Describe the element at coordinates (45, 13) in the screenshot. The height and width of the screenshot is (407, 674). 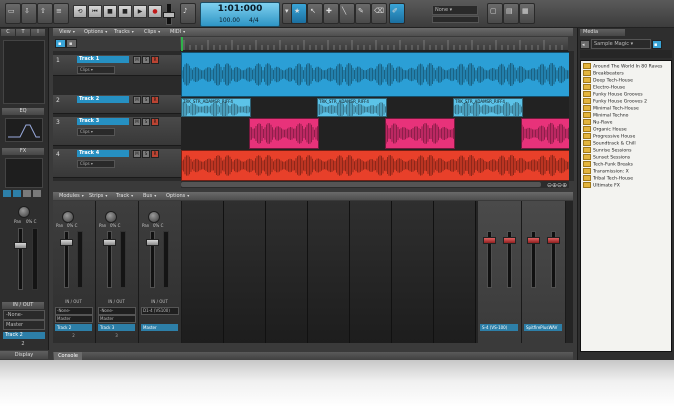
I see `save-button: ⇧` at that location.